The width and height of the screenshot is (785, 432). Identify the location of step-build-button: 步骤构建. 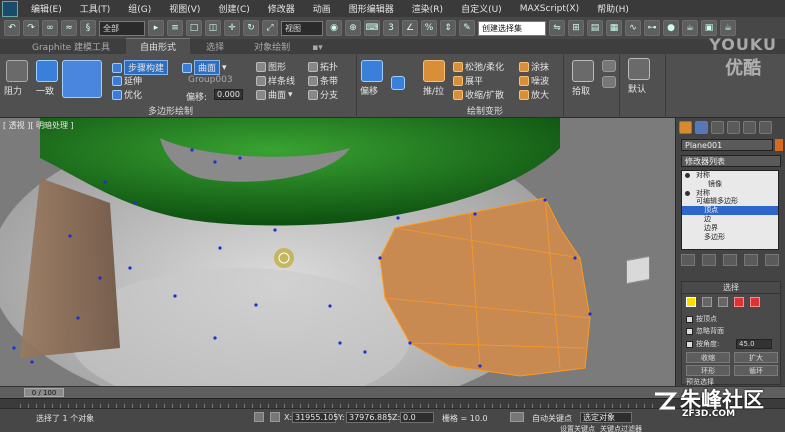
(140, 67).